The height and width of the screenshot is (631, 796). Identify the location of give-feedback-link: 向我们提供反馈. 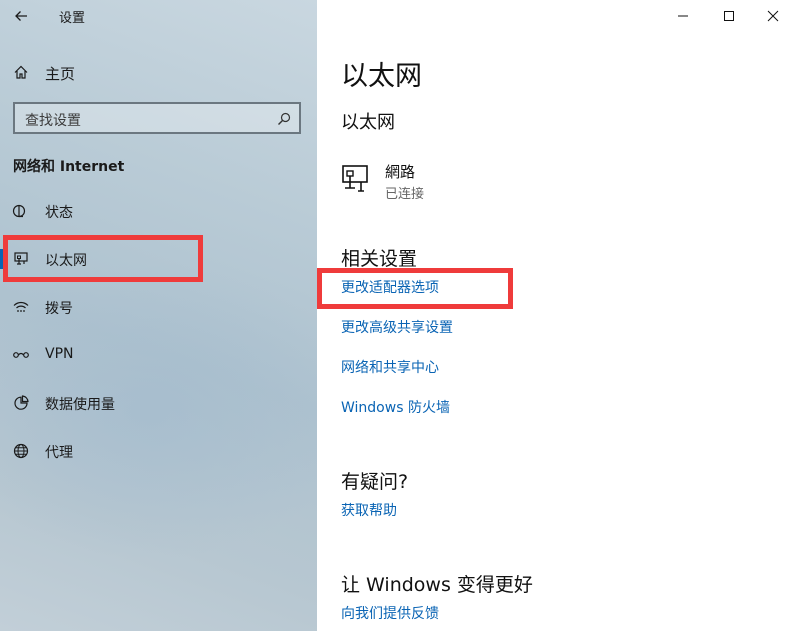
(390, 613).